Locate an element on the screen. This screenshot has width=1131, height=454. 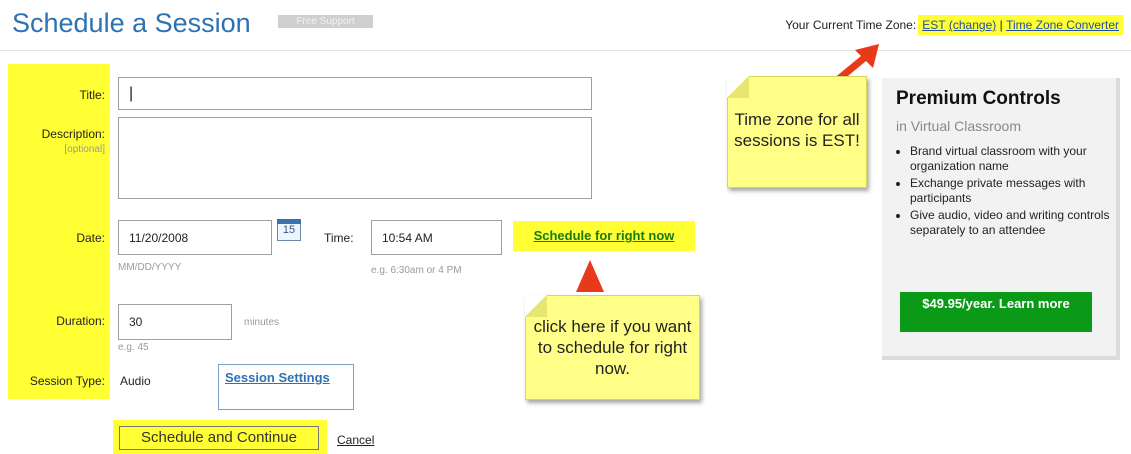
duration-hint: e.g. 45 is located at coordinates (133, 347).